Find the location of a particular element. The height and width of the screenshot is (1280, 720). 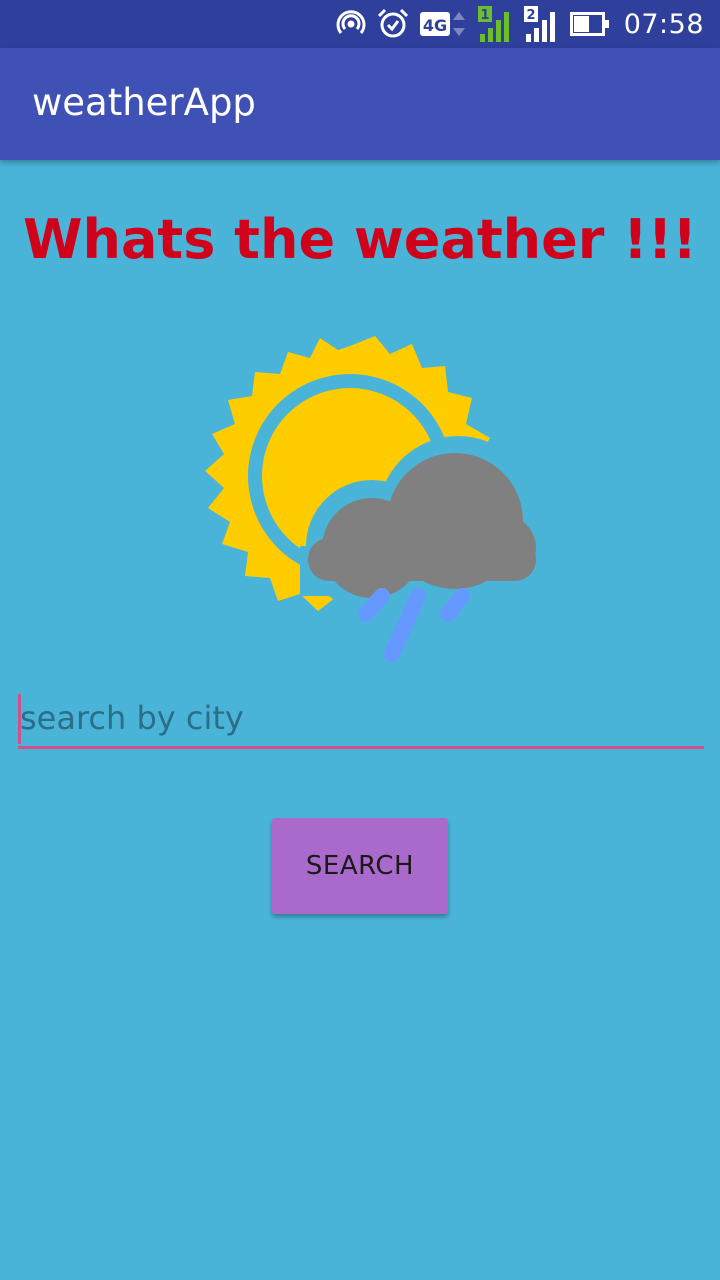

status-bar: 4G 1 2 07:58 is located at coordinates (360, 24).